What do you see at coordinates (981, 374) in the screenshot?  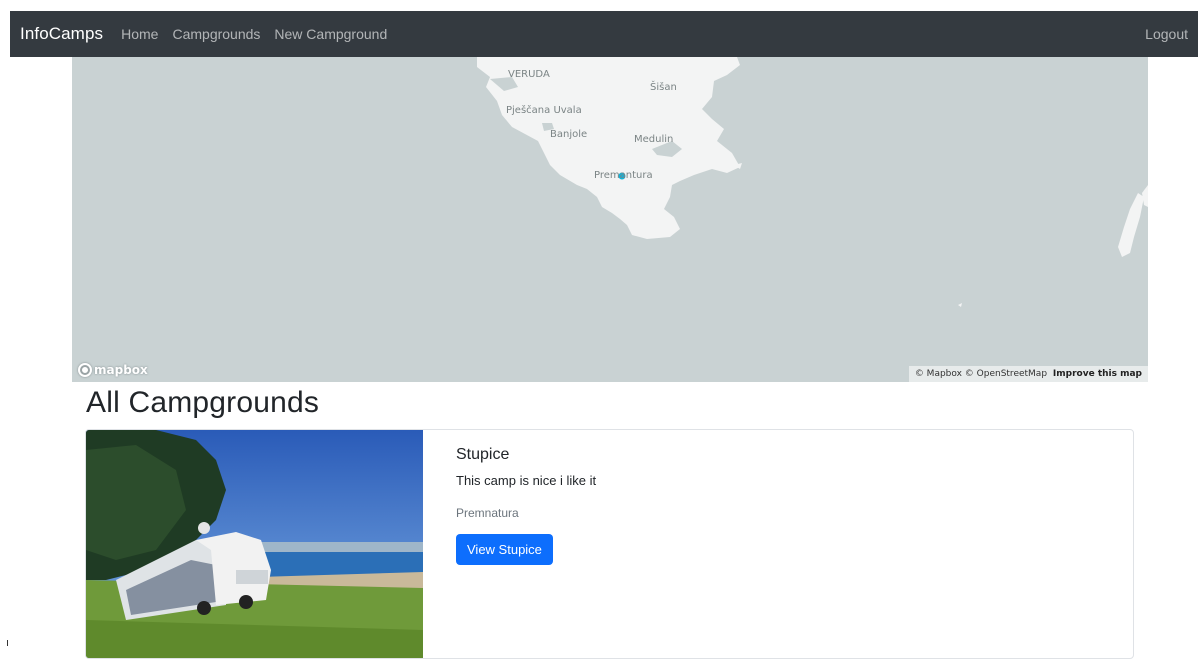 I see `attribution-text: © Mapbox © OpenStreetMap` at bounding box center [981, 374].